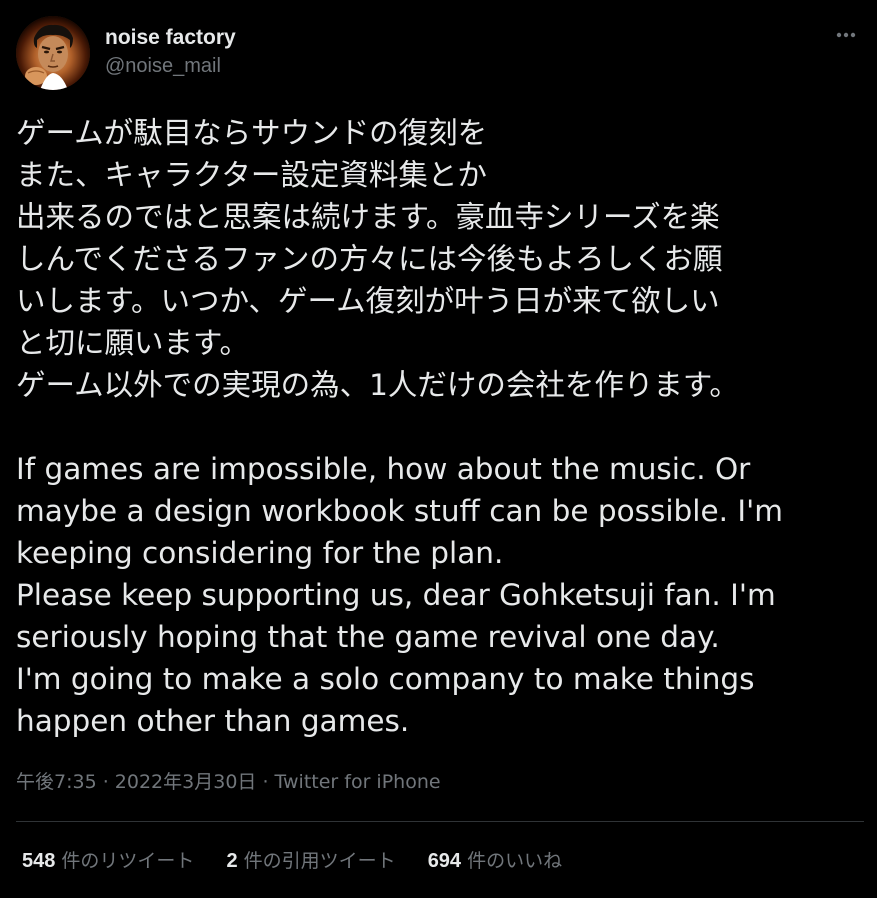  I want to click on quotes-label: 件の引用ツイート, so click(316, 861).